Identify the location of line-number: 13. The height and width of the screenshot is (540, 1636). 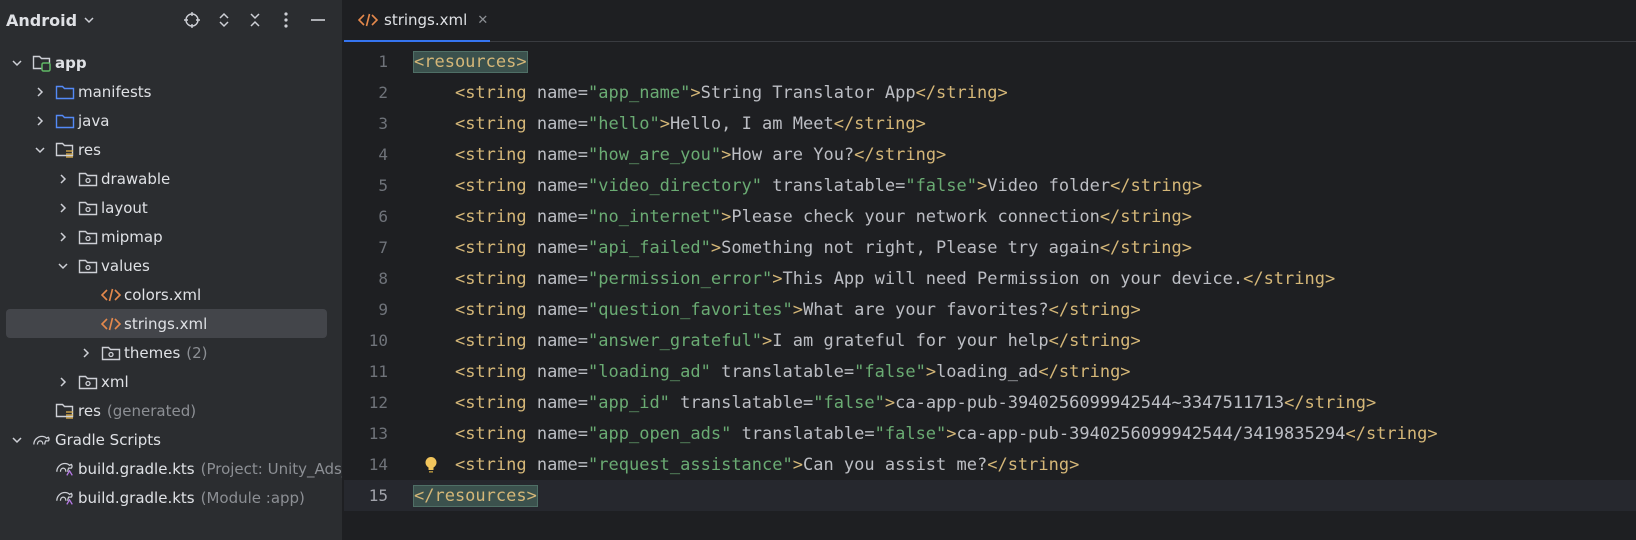
(378, 433).